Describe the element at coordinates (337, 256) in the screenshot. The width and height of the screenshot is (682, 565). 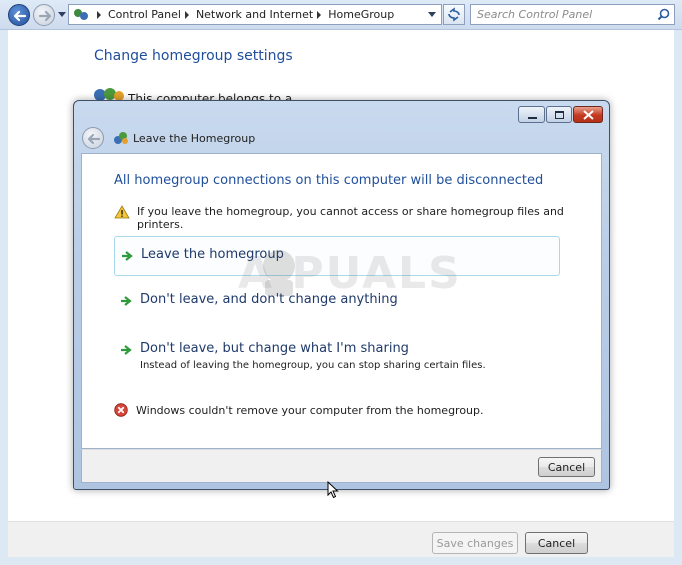
I see `leave-homegroup-option: Leave the homegroup` at that location.